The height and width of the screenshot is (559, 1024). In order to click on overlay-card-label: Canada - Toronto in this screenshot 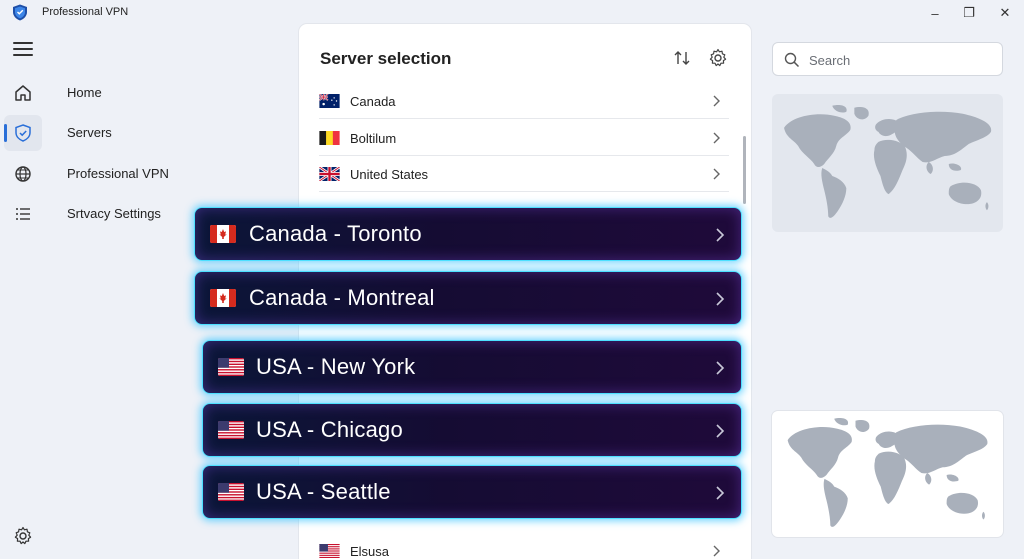, I will do `click(335, 233)`.